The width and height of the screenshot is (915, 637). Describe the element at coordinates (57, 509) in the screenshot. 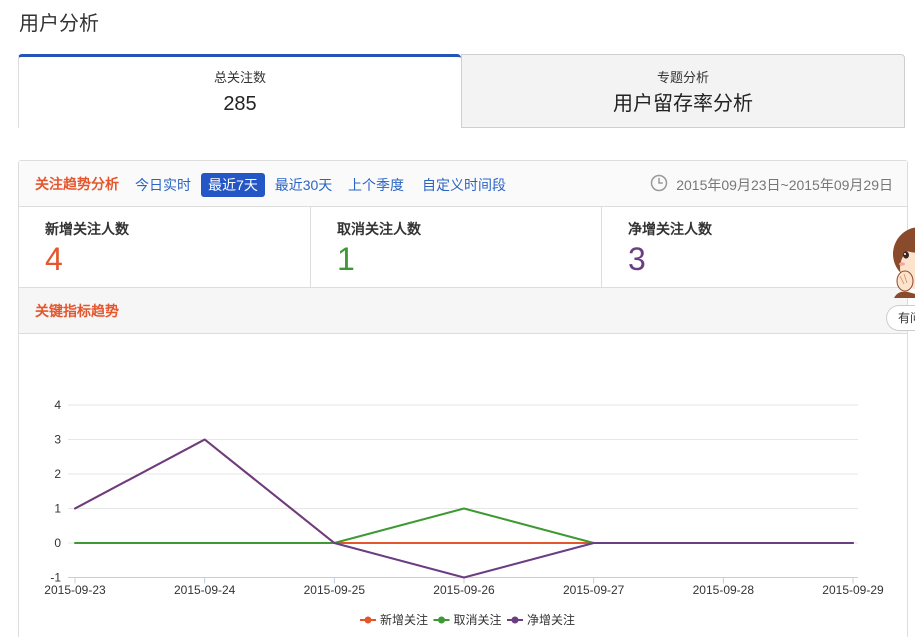

I see `y-tick-label: 1` at that location.